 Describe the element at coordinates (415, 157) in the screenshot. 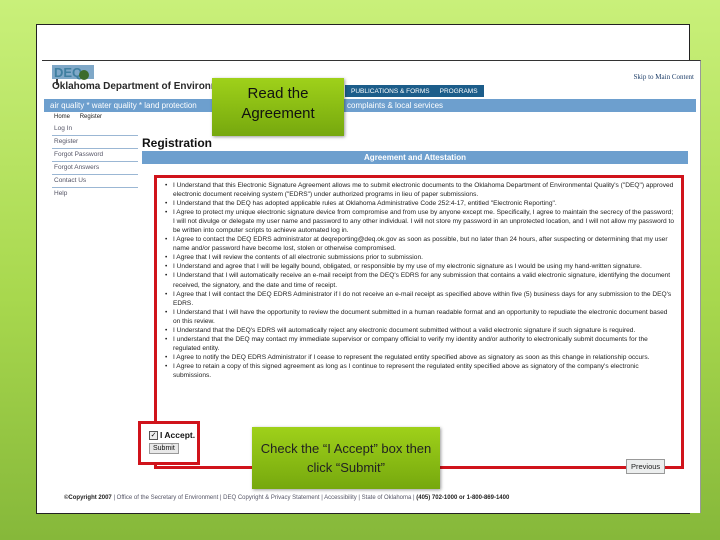

I see `section-title: Agreement and Attestation` at that location.